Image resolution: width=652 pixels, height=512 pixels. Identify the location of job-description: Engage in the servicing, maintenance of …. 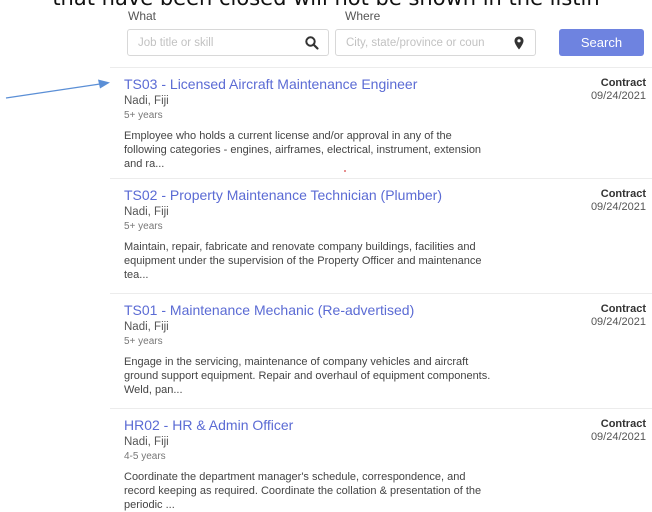
(307, 376).